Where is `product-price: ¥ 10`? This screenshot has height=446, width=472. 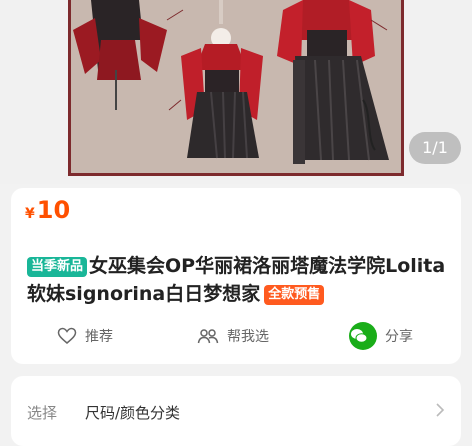
product-price: ¥ 10 is located at coordinates (47, 210).